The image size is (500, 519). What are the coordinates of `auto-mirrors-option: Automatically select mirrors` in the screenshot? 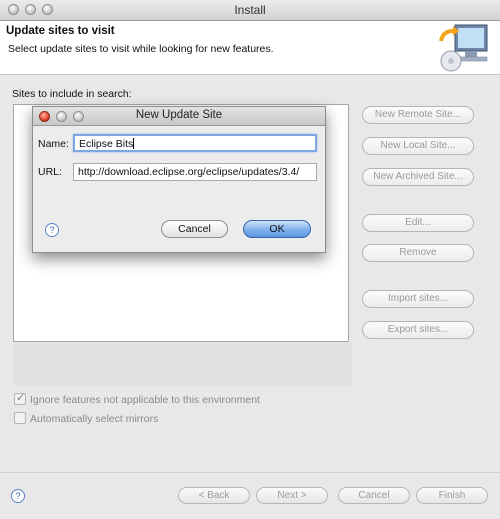 It's located at (86, 418).